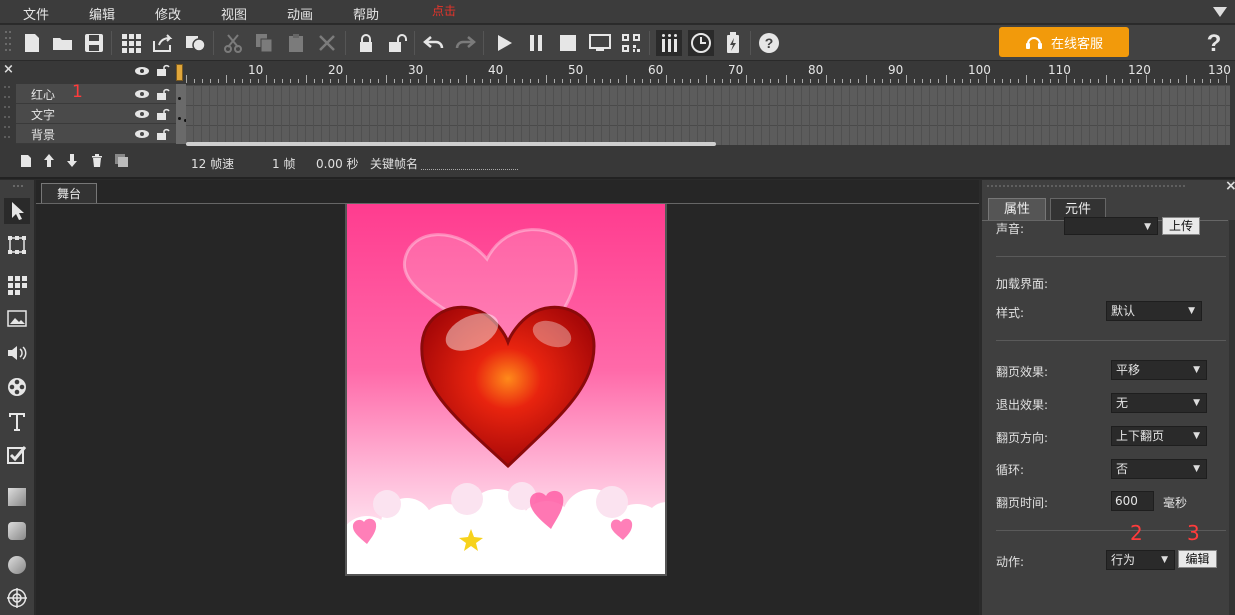 The width and height of the screenshot is (1235, 615). I want to click on help-question-icon: ?, so click(1214, 43).